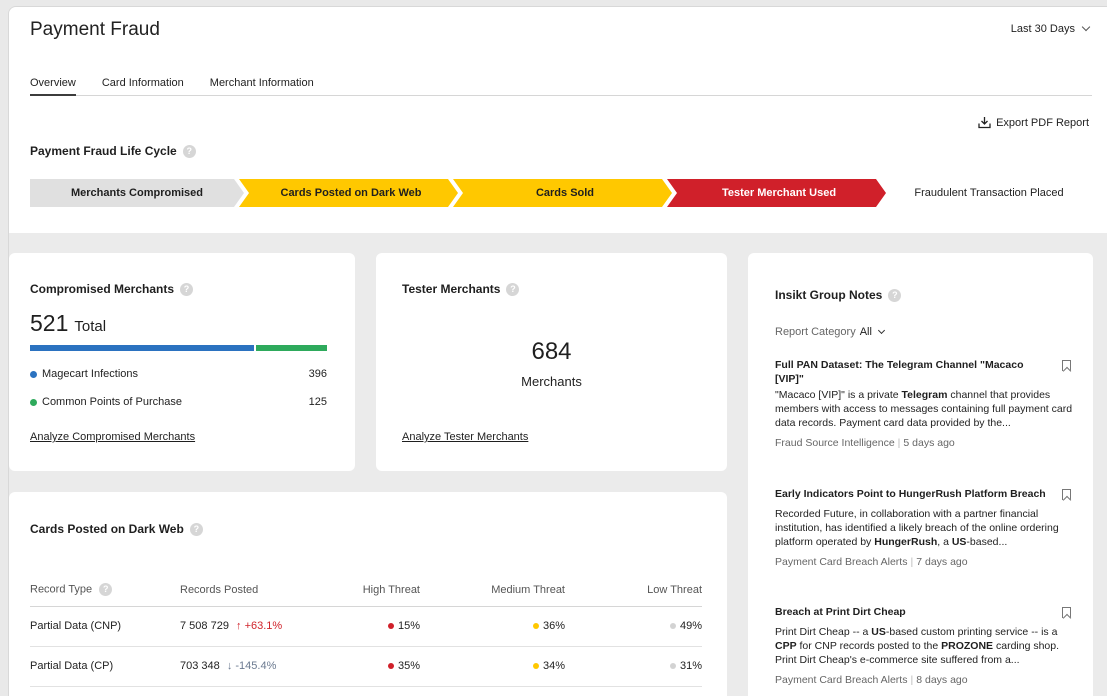 This screenshot has height=696, width=1107. I want to click on stage-cards-posted: Cards Posted on Dark Web, so click(351, 193).